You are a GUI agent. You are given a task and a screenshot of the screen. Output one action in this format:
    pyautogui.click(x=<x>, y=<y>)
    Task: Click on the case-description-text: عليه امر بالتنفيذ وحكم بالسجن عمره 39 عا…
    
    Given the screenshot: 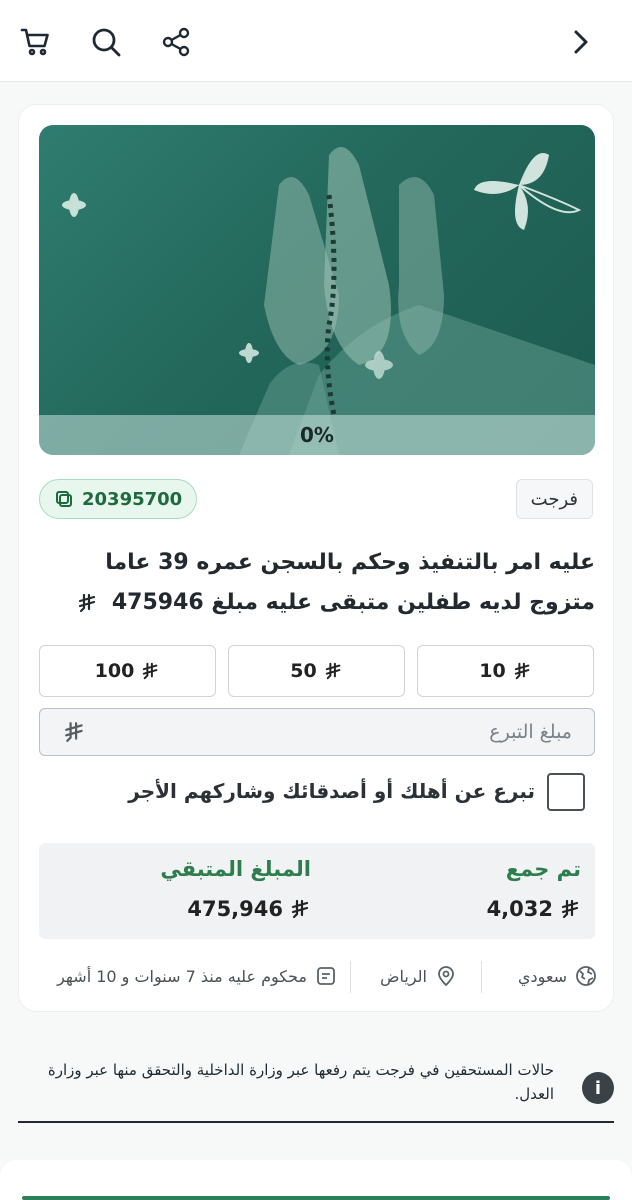 What is the action you would take?
    pyautogui.click(x=350, y=582)
    